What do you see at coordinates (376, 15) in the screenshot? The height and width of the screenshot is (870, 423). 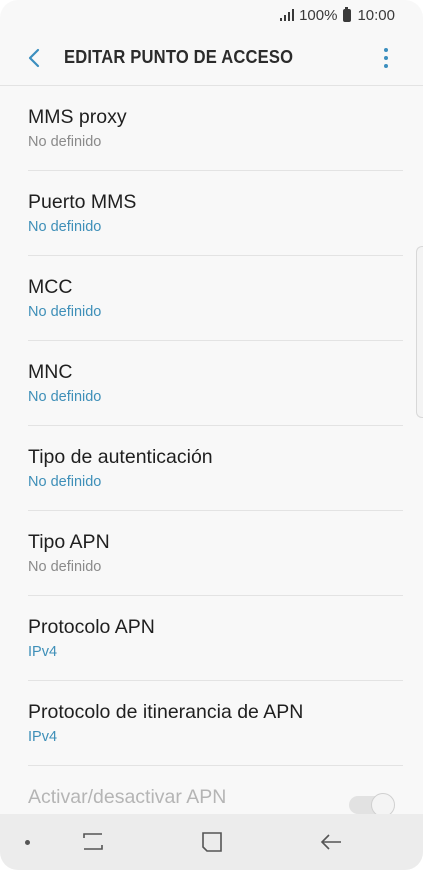 I see `clock: 10:00` at bounding box center [376, 15].